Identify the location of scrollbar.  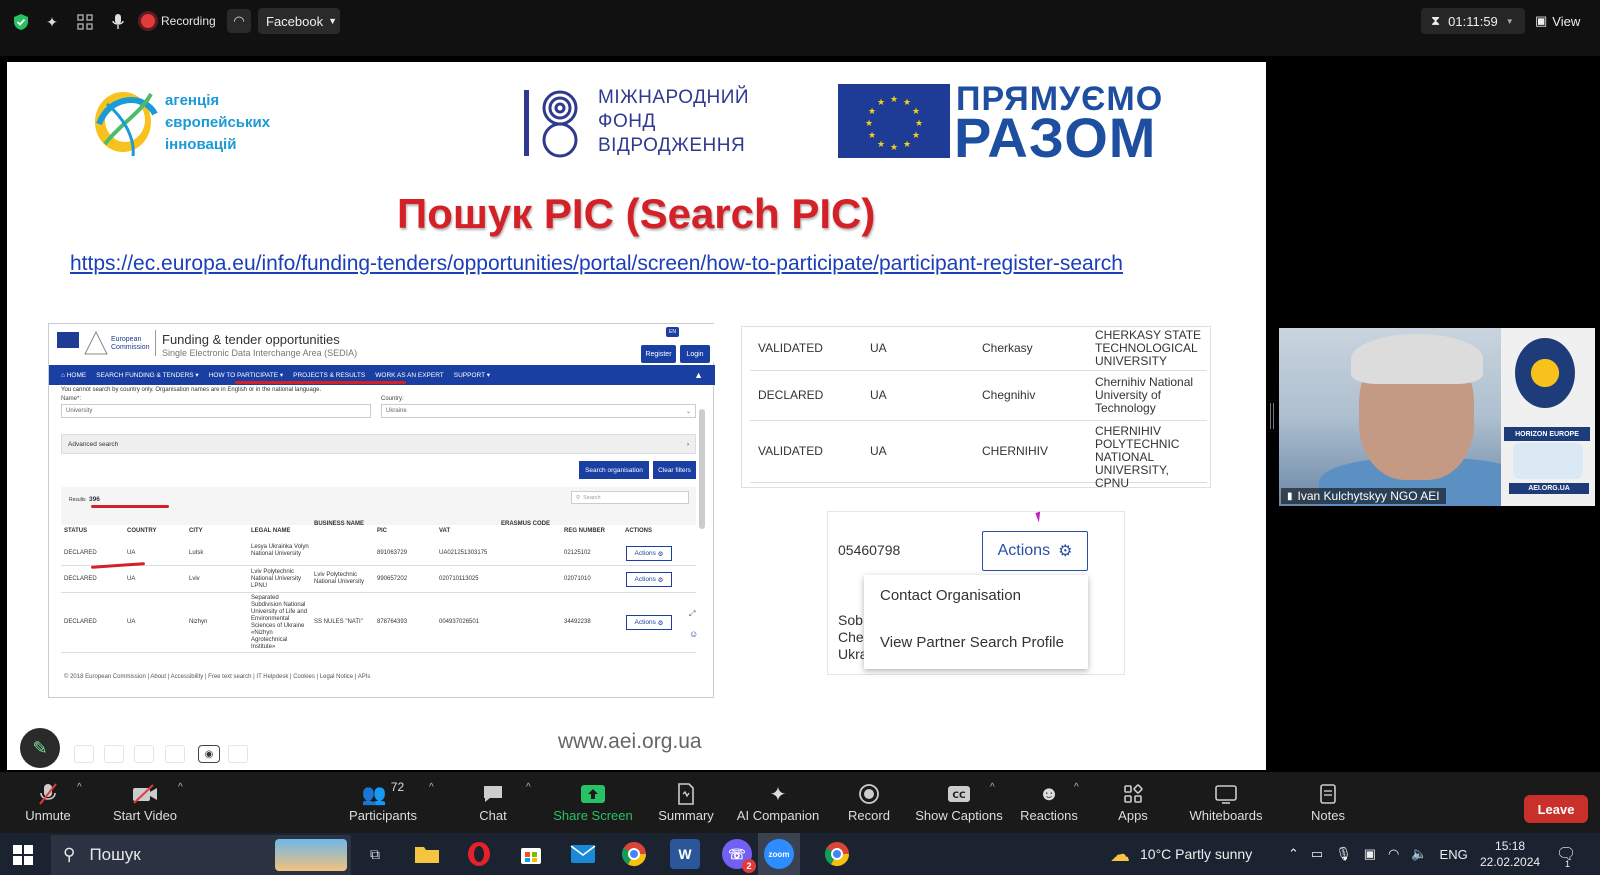
(702, 469).